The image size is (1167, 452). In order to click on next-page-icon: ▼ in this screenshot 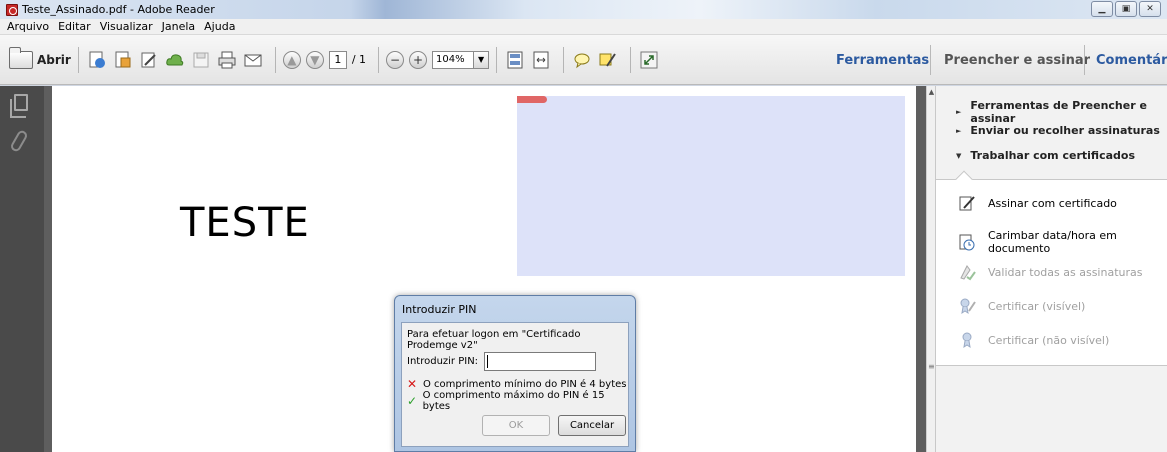, I will do `click(314, 59)`.